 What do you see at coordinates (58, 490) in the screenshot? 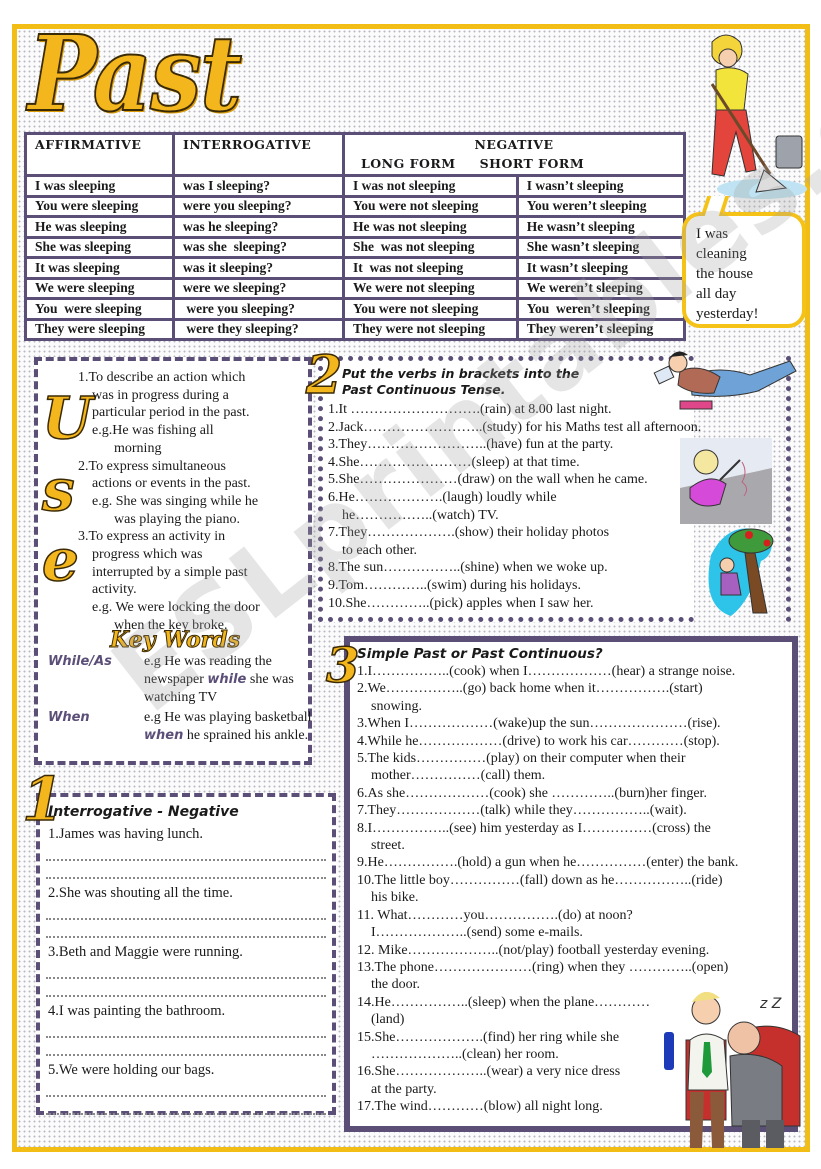
I see `use-letter-s: s` at bounding box center [58, 490].